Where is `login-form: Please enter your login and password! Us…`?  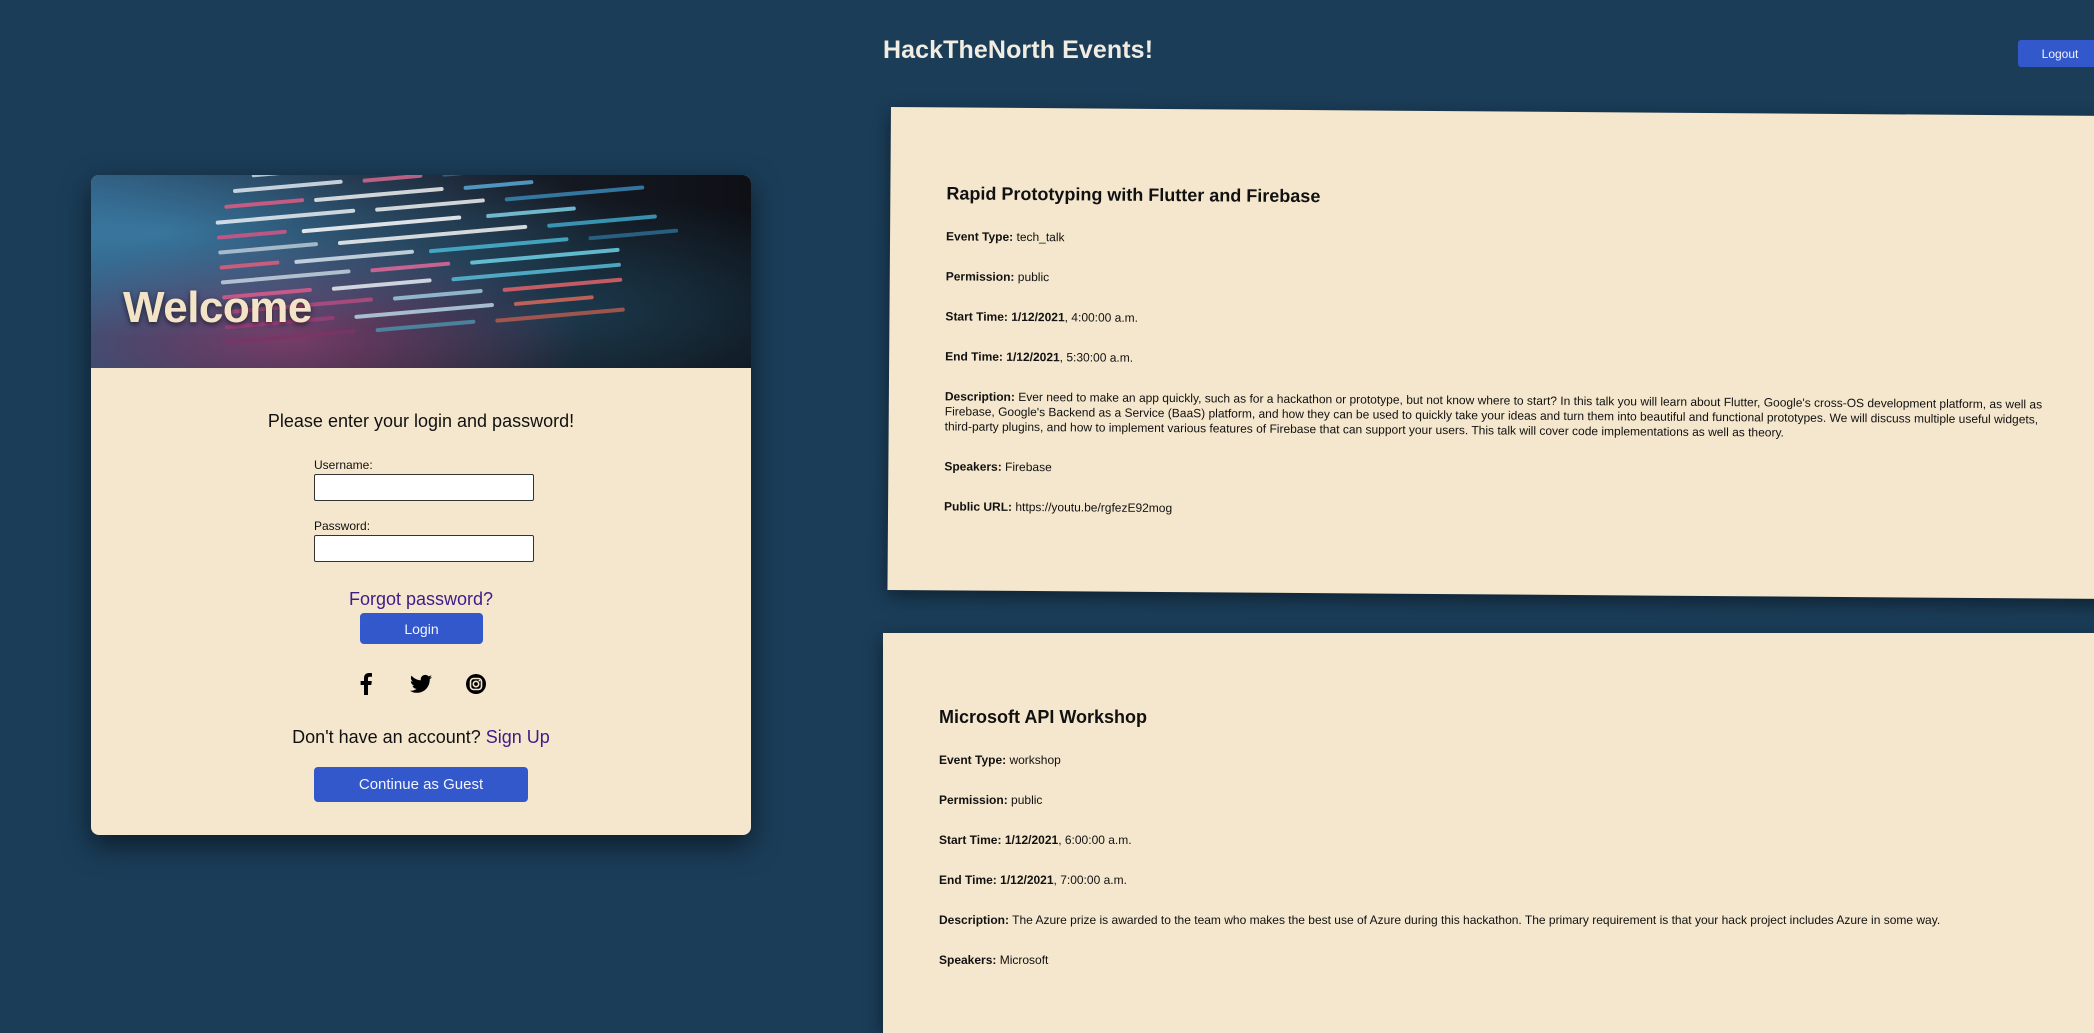
login-form: Please enter your login and password! Us… is located at coordinates (421, 601).